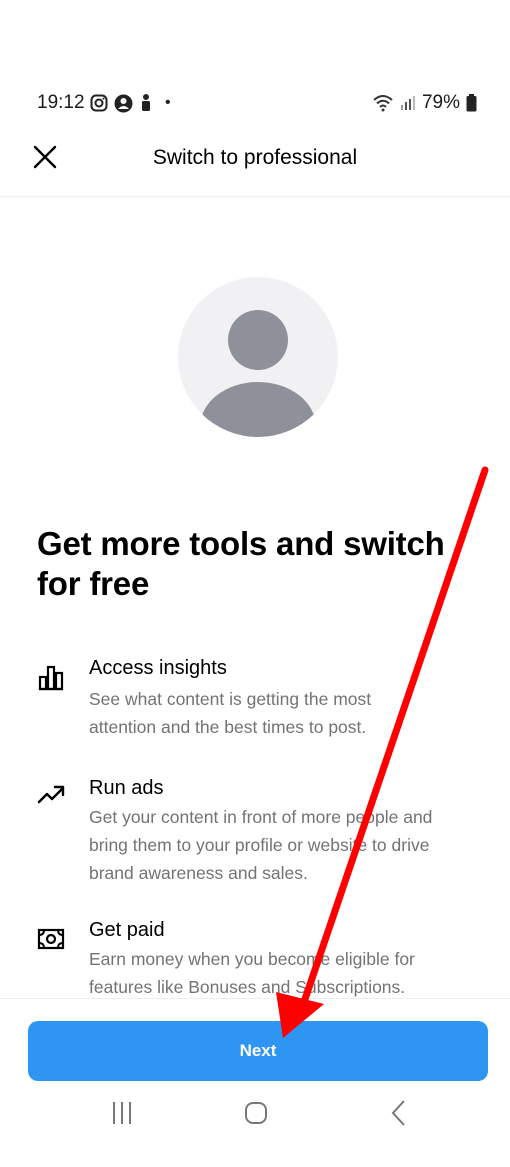 Image resolution: width=510 pixels, height=1167 pixels. I want to click on battery-percent: 79%, so click(440, 102).